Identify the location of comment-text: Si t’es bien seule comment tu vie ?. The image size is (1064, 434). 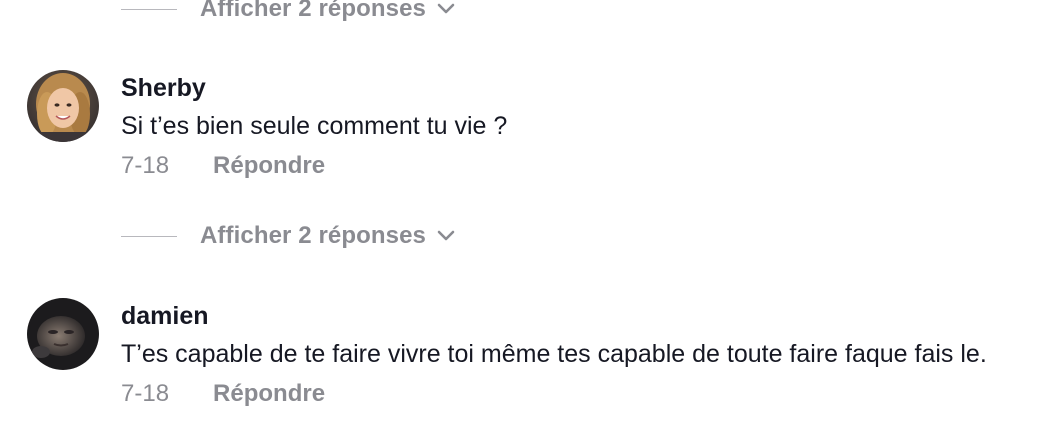
(314, 126).